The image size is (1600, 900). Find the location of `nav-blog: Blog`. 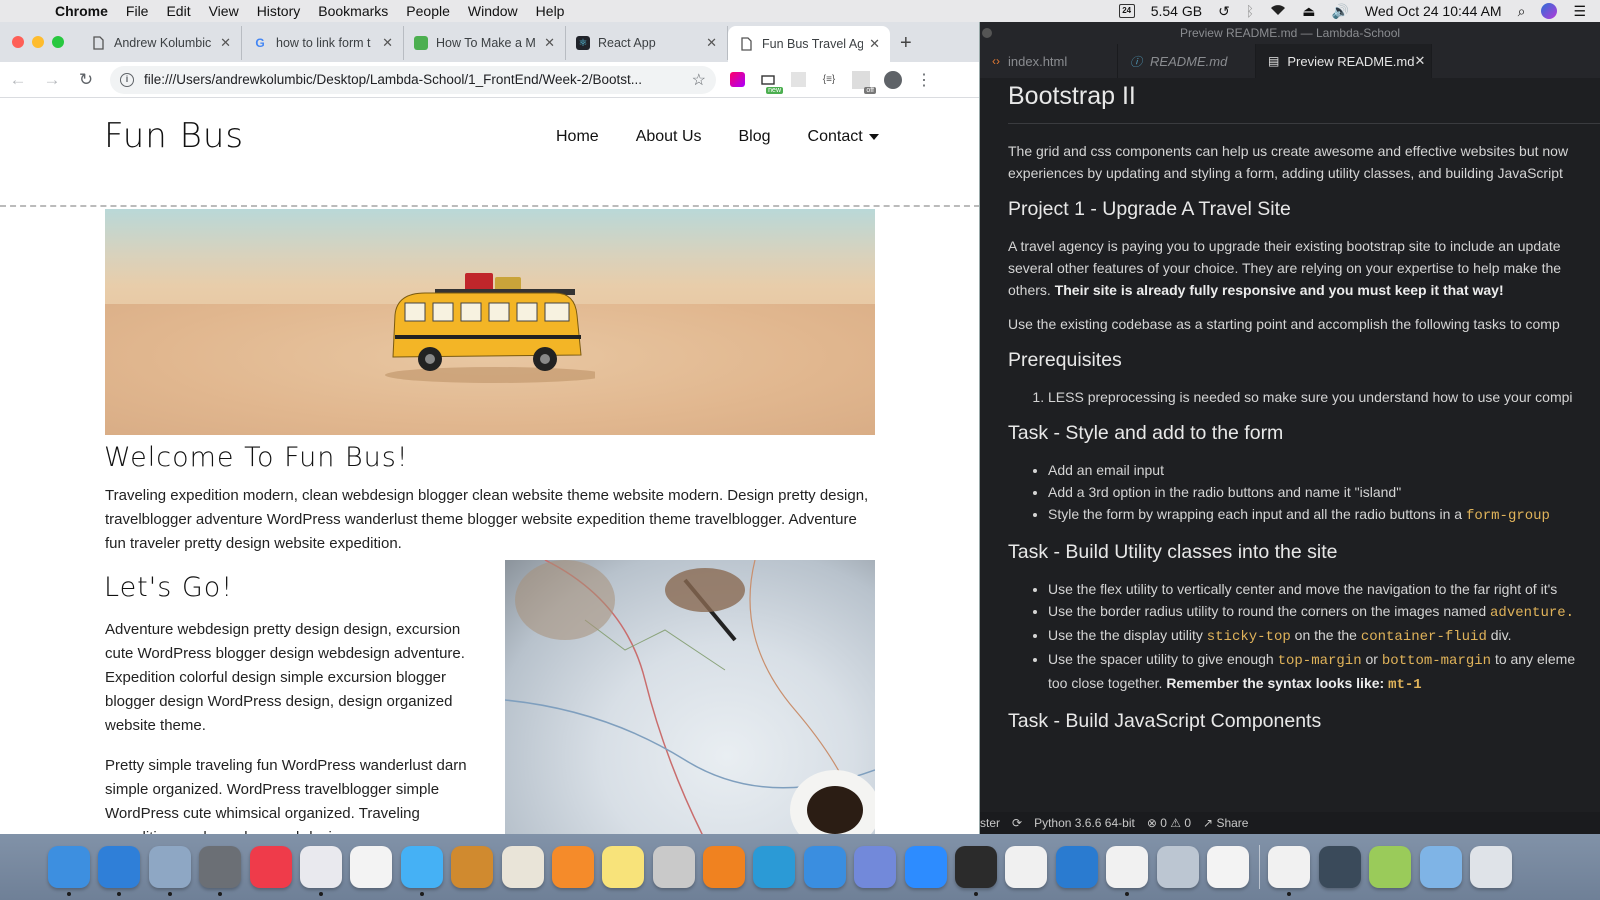

nav-blog: Blog is located at coordinates (755, 137).